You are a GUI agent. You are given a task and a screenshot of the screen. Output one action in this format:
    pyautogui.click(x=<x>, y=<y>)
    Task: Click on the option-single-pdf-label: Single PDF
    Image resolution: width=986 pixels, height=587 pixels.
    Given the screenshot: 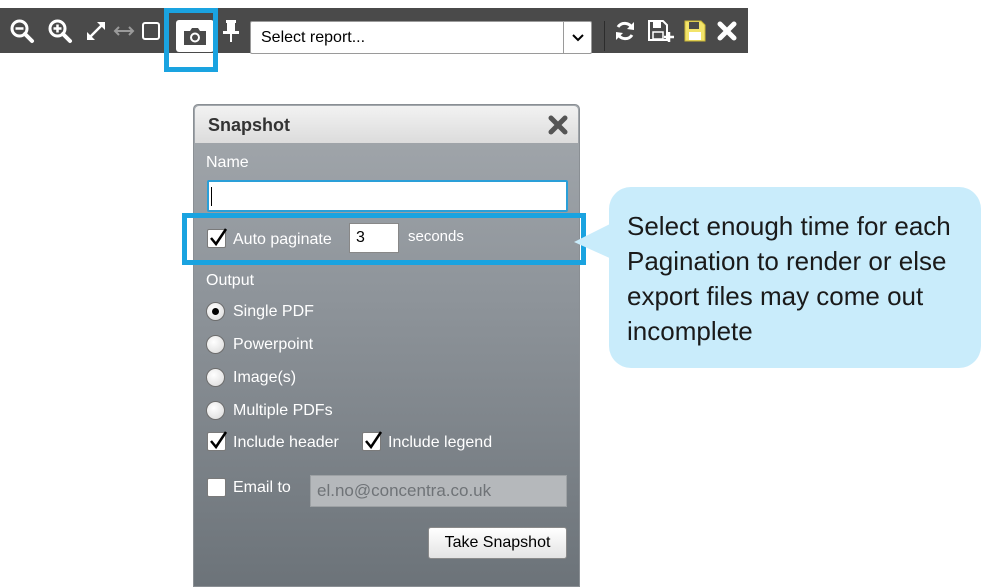 What is the action you would take?
    pyautogui.click(x=273, y=311)
    